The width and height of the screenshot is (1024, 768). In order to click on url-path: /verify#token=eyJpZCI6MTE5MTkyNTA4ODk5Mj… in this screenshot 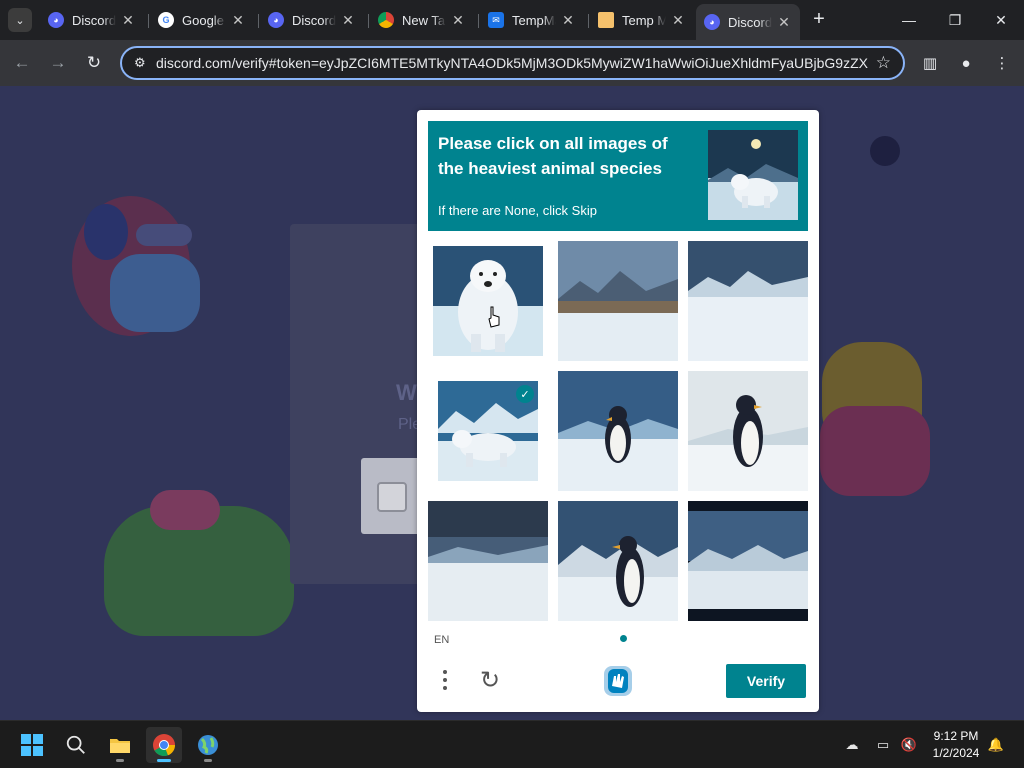, I will do `click(549, 63)`.